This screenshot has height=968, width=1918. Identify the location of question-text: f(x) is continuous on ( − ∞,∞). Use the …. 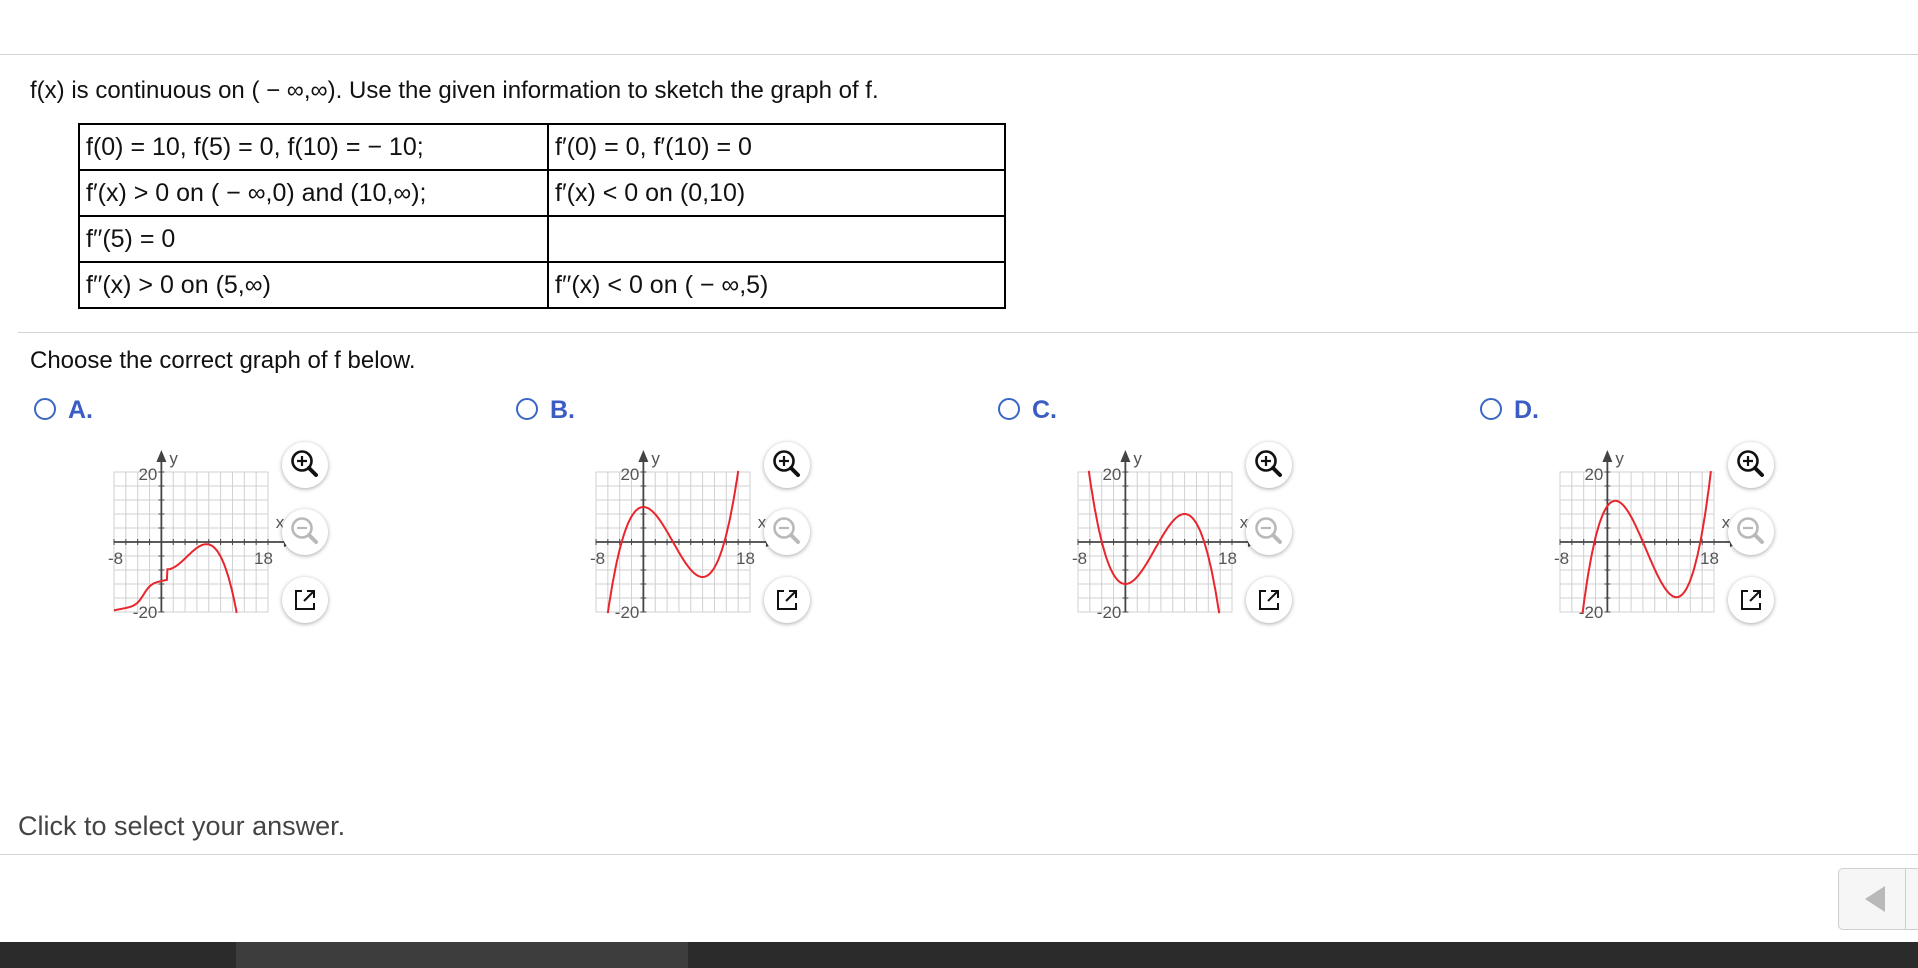
(454, 90).